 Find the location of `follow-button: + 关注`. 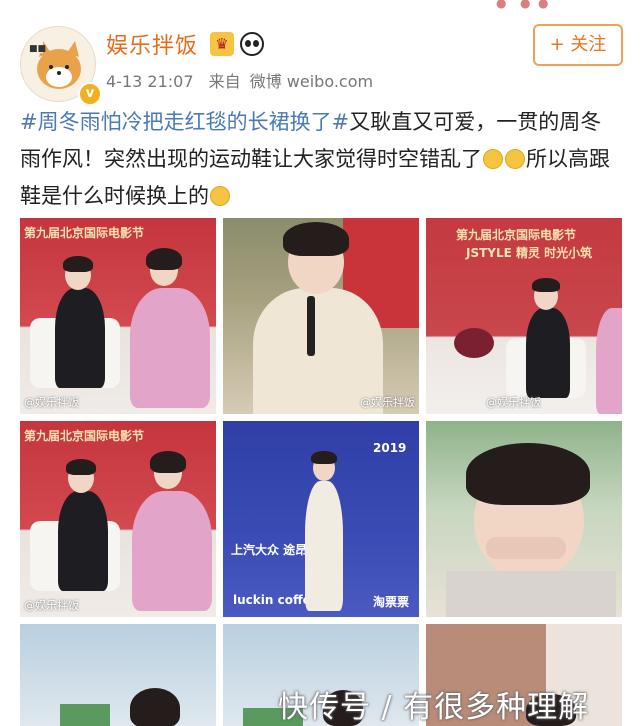

follow-button: + 关注 is located at coordinates (578, 45).